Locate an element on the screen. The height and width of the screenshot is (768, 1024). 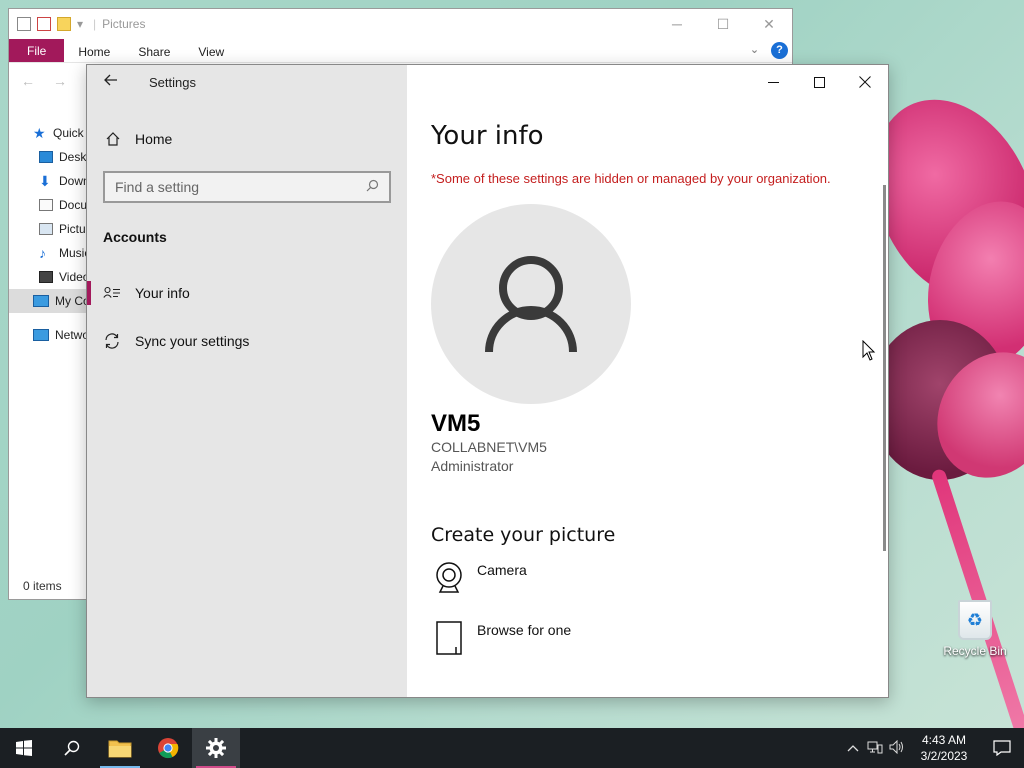
user-display-name: VM5 is located at coordinates (456, 423).